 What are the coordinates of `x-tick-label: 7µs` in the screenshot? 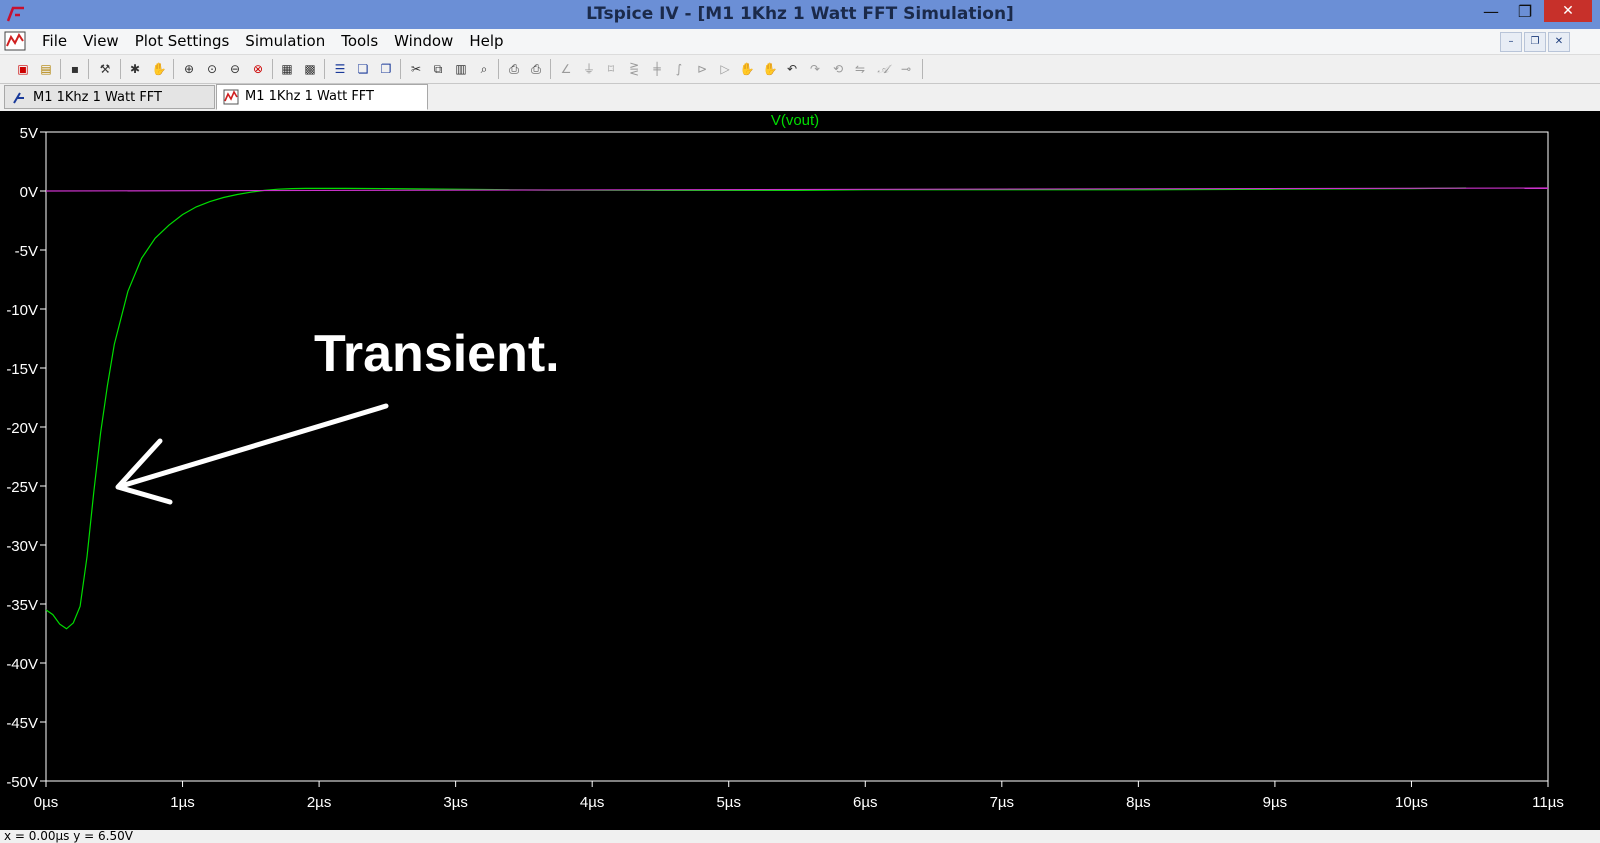 It's located at (1002, 802).